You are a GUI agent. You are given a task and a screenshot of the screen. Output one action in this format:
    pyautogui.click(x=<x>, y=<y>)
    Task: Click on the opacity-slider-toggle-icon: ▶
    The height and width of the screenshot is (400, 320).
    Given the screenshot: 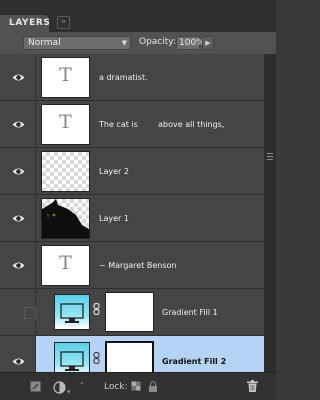 What is the action you would take?
    pyautogui.click(x=208, y=43)
    